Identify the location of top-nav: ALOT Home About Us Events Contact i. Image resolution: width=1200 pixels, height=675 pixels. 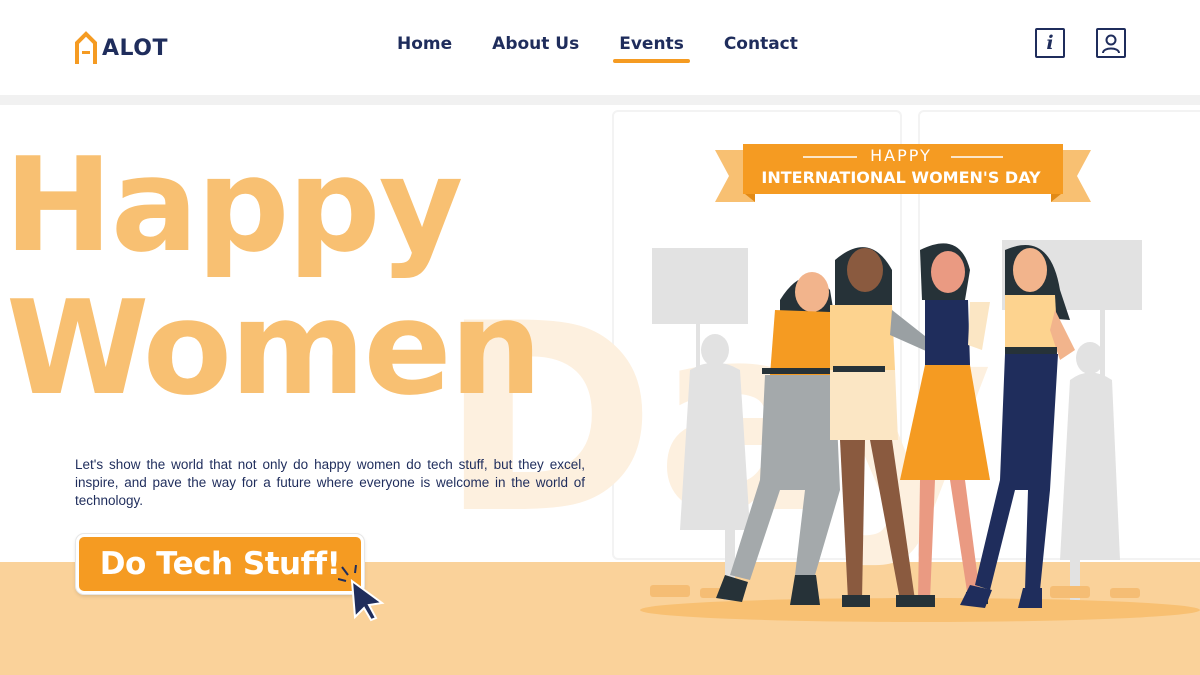
(600, 47).